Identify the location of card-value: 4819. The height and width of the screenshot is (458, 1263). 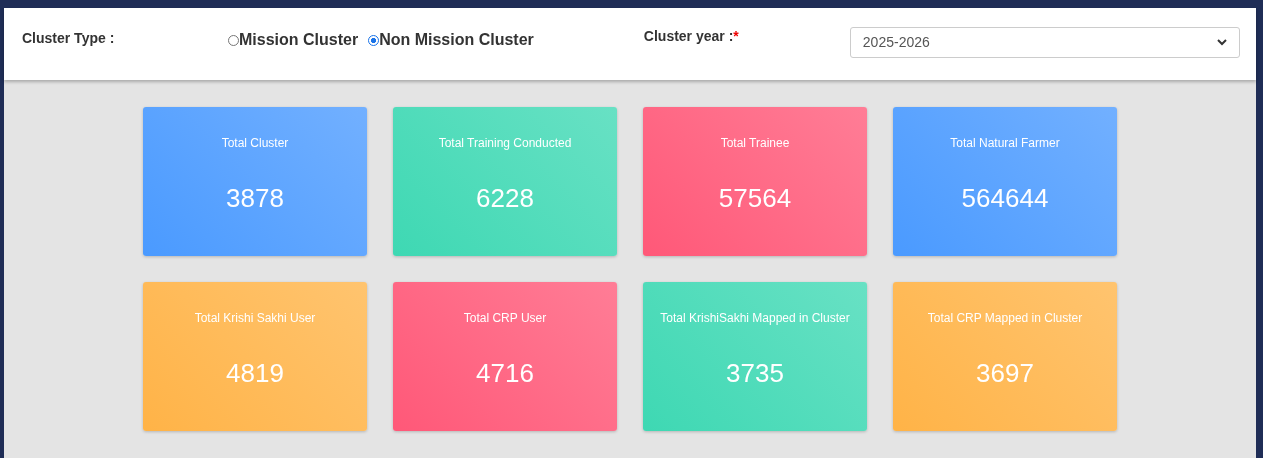
(255, 373).